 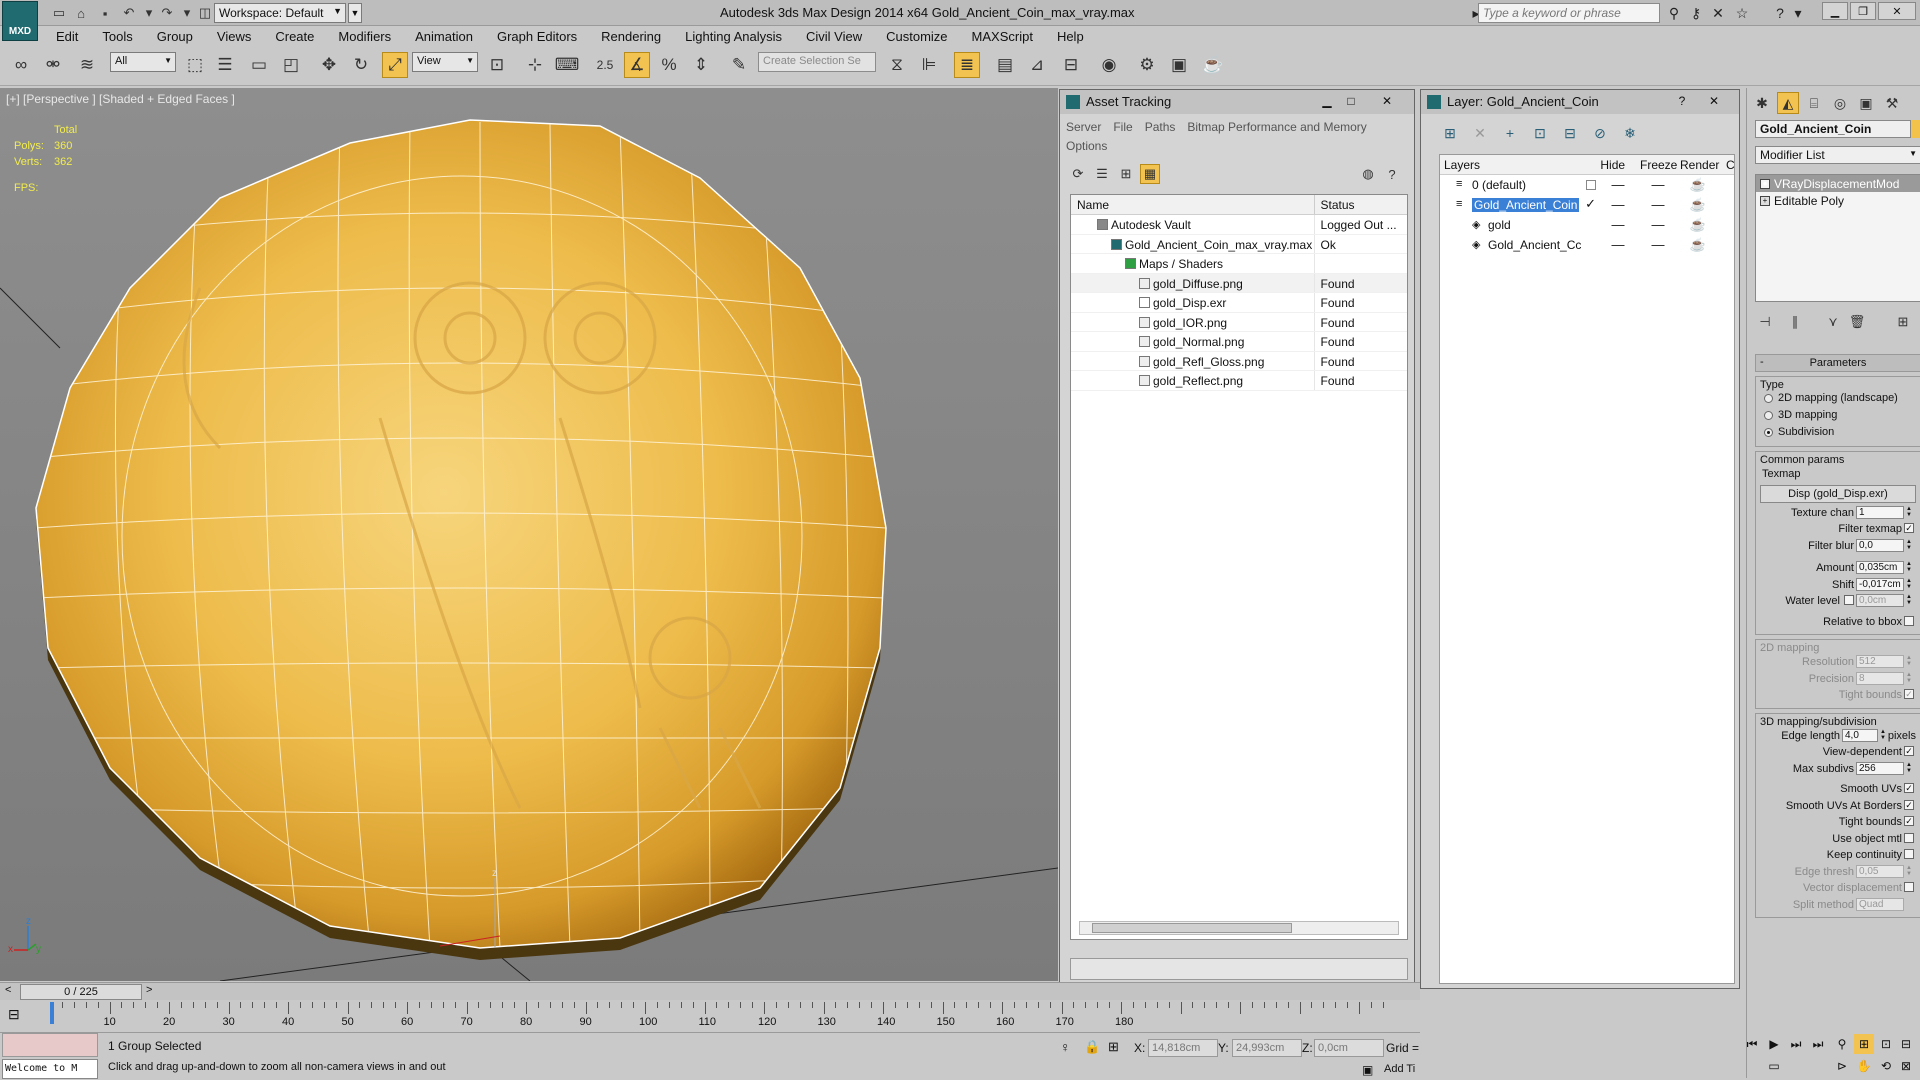 I want to click on freeze-all-icon: ❄, so click(x=1630, y=133).